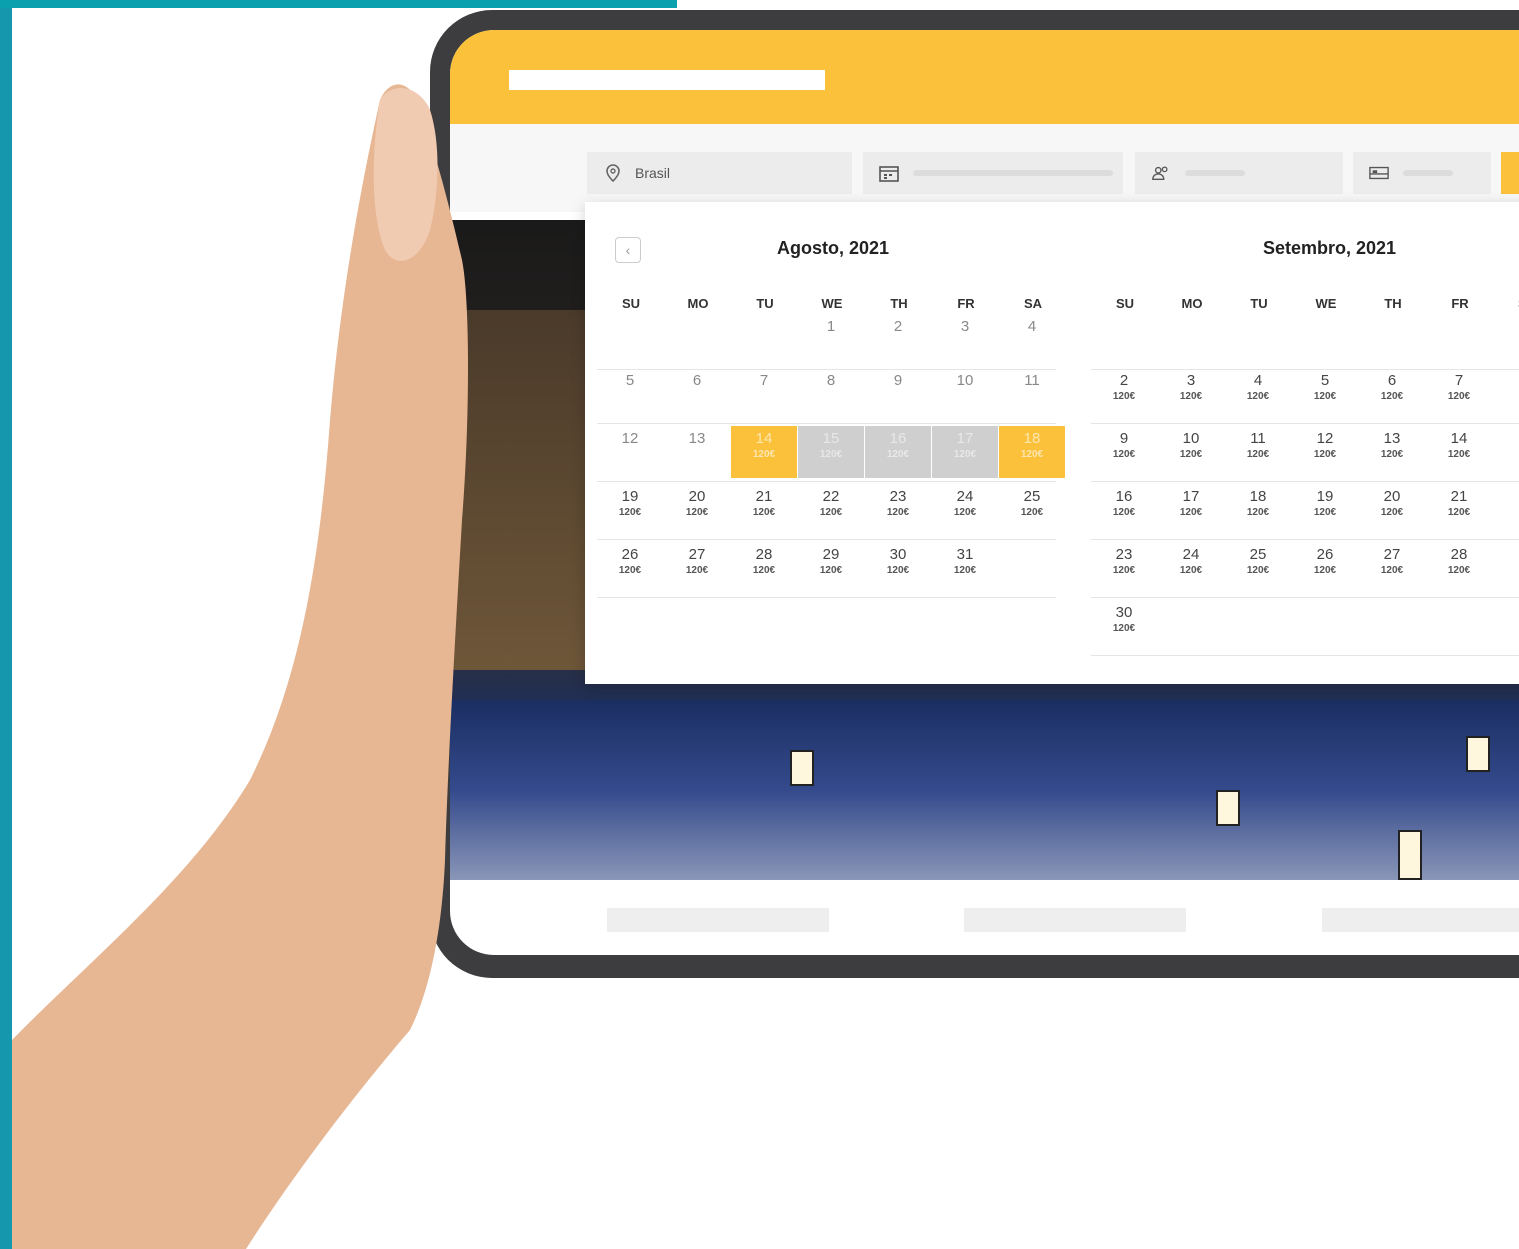 The height and width of the screenshot is (1249, 1519). Describe the element at coordinates (1460, 303) in the screenshot. I see `weekday-label: FR` at that location.